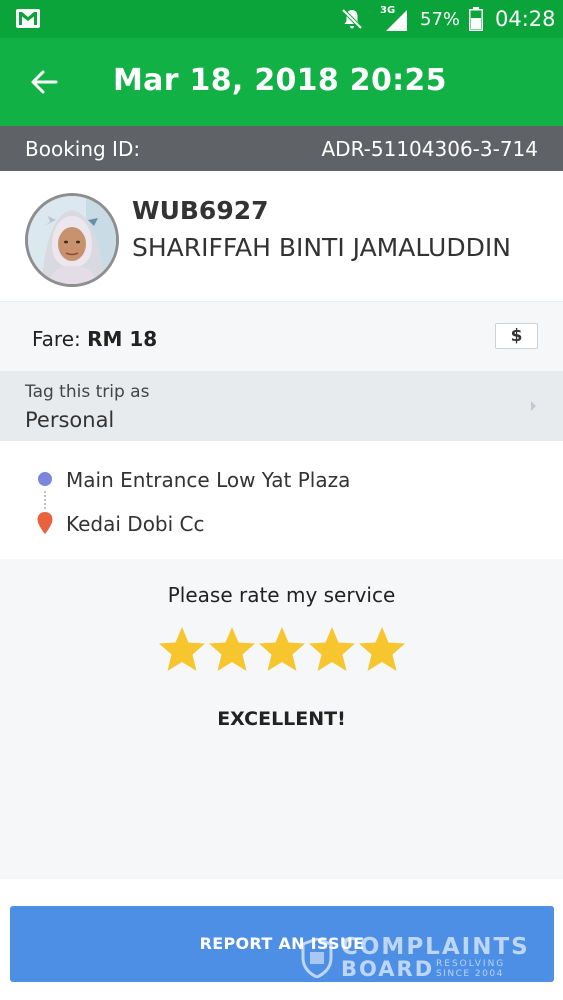 The width and height of the screenshot is (563, 1000). Describe the element at coordinates (28, 18) in the screenshot. I see `gmail-icon` at that location.